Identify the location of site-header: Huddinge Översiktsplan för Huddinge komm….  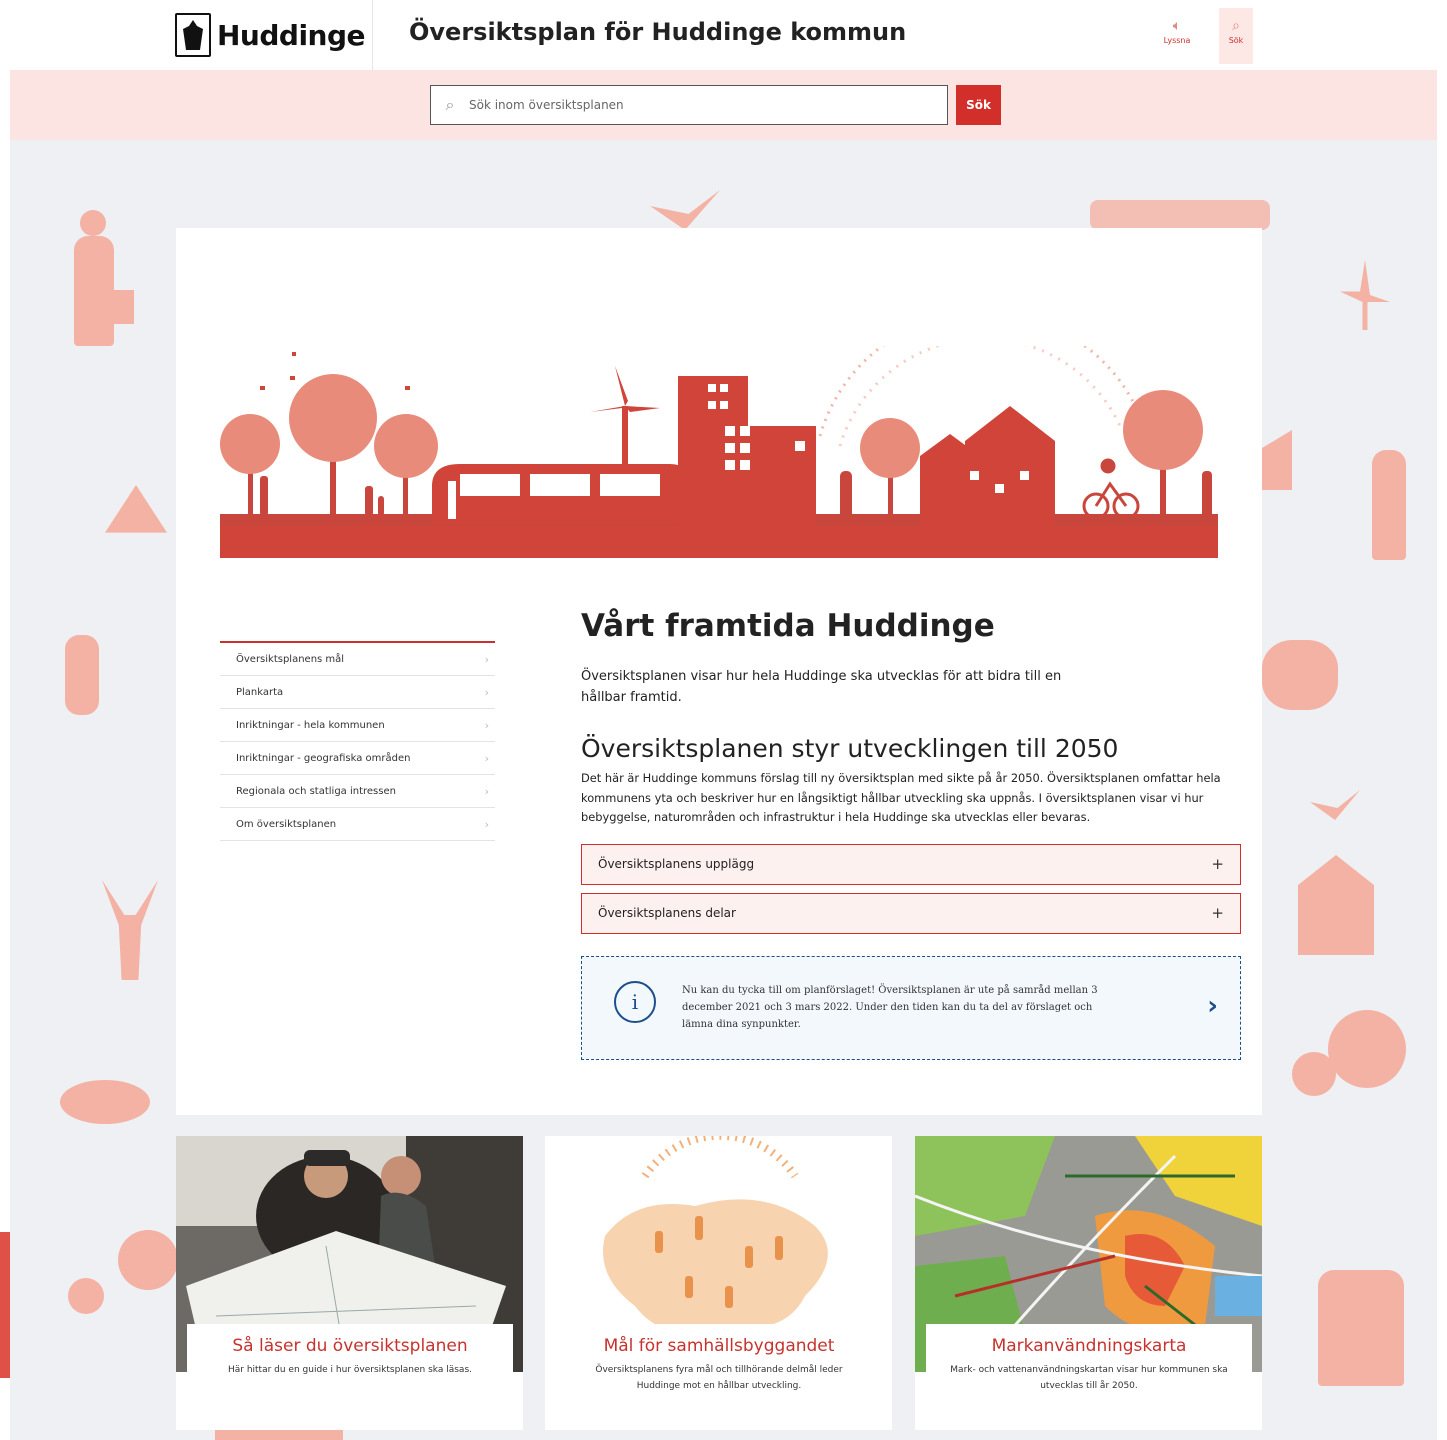
(723, 35).